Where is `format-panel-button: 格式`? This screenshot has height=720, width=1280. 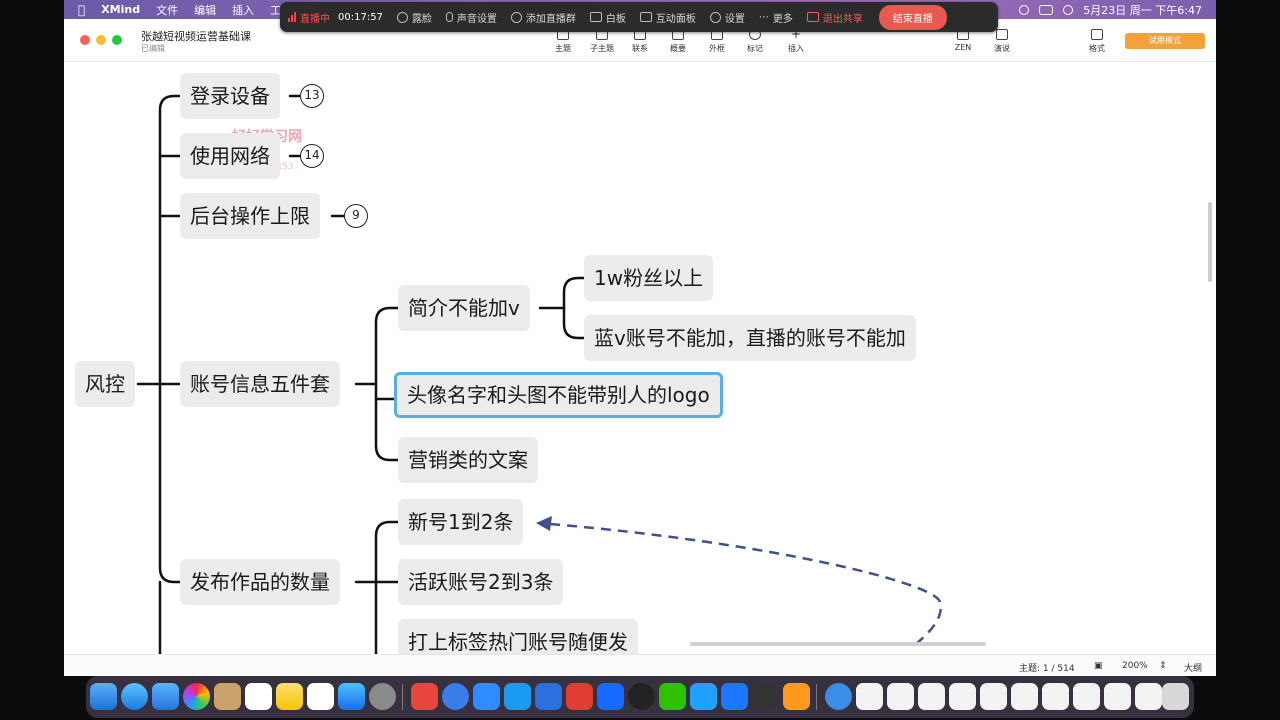
format-panel-button: 格式 is located at coordinates (1097, 41).